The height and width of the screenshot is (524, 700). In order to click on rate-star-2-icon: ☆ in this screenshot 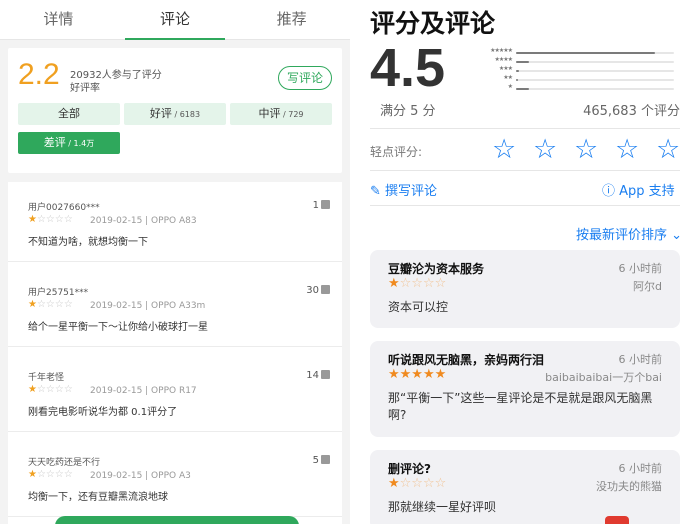, I will do `click(545, 150)`.